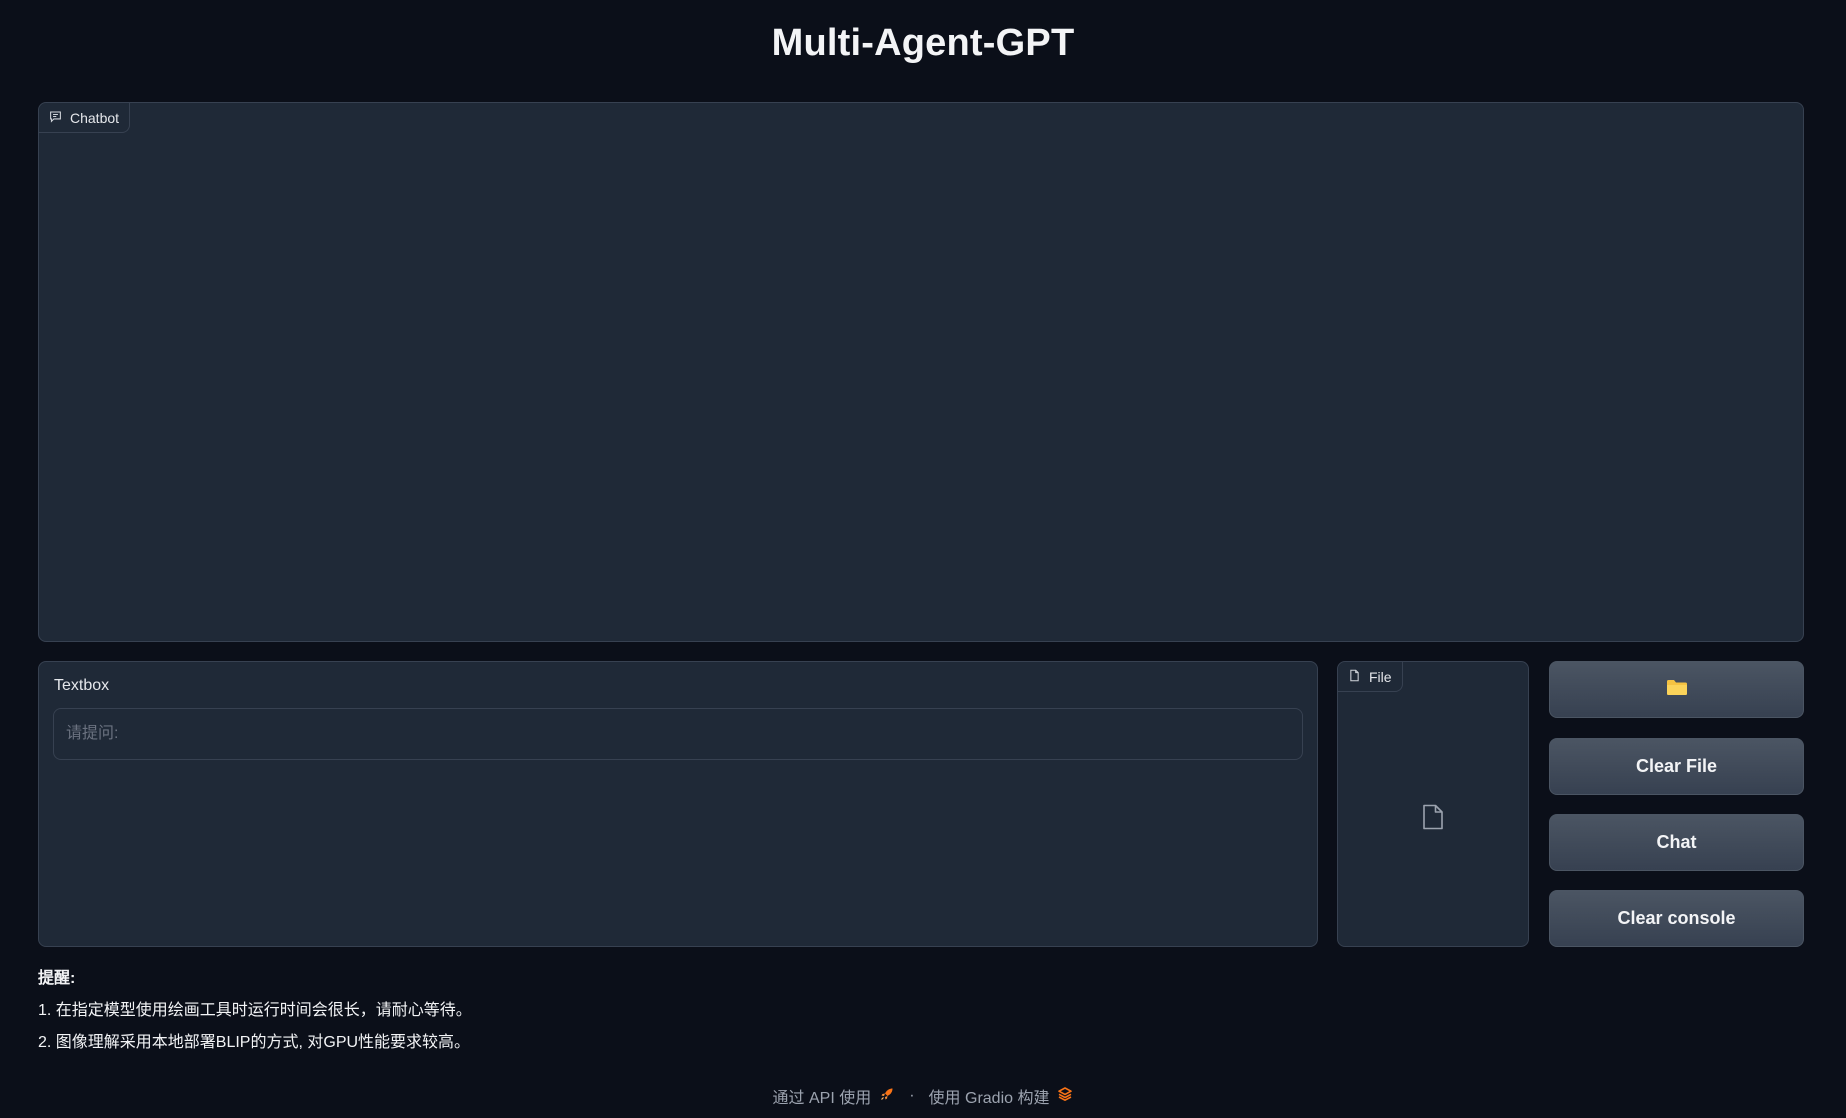 The image size is (1846, 1118). I want to click on folder-icon, so click(1677, 689).